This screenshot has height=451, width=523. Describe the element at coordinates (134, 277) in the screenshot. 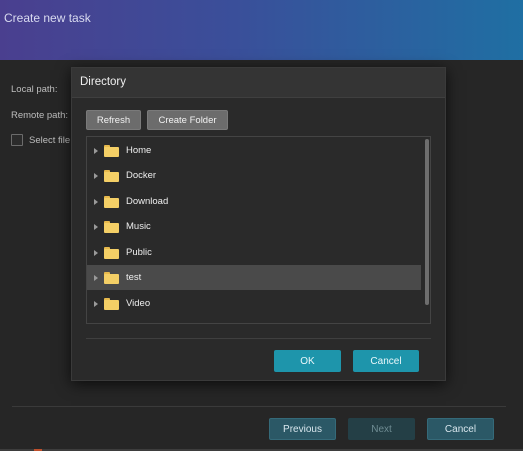

I see `folder-label: test` at that location.